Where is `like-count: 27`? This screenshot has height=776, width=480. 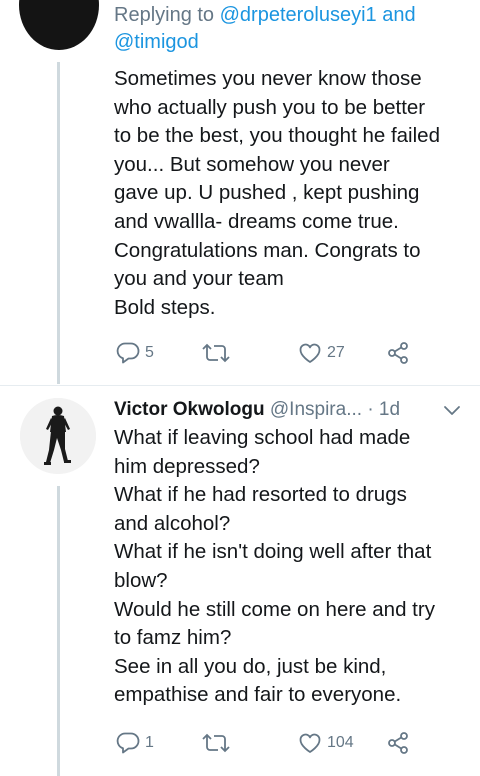
like-count: 27 is located at coordinates (336, 352).